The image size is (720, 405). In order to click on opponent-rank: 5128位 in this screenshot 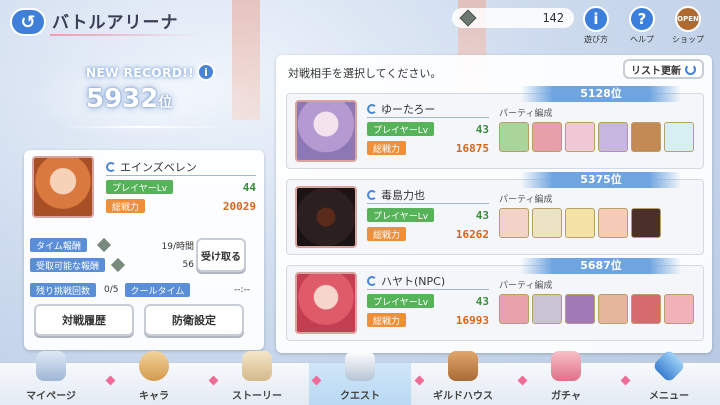, I will do `click(601, 94)`.